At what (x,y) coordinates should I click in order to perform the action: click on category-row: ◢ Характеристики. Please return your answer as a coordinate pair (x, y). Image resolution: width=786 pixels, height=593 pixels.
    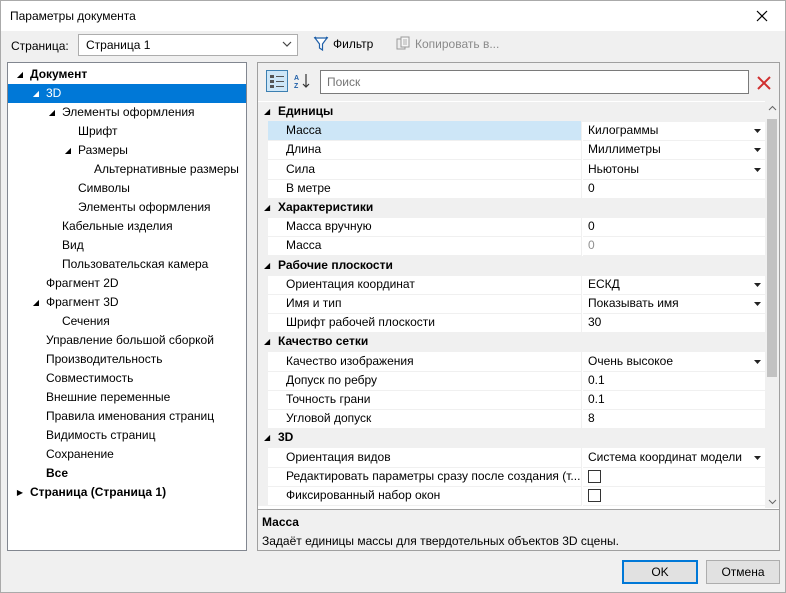
    Looking at the image, I should click on (511, 208).